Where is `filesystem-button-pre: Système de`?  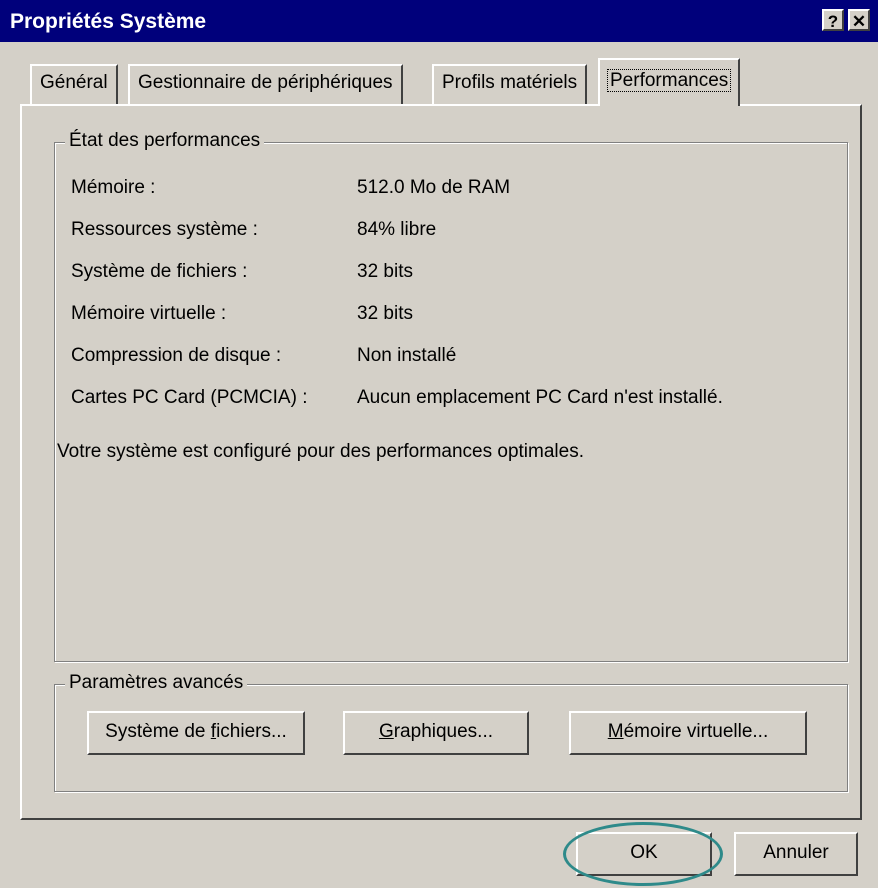 filesystem-button-pre: Système de is located at coordinates (158, 731).